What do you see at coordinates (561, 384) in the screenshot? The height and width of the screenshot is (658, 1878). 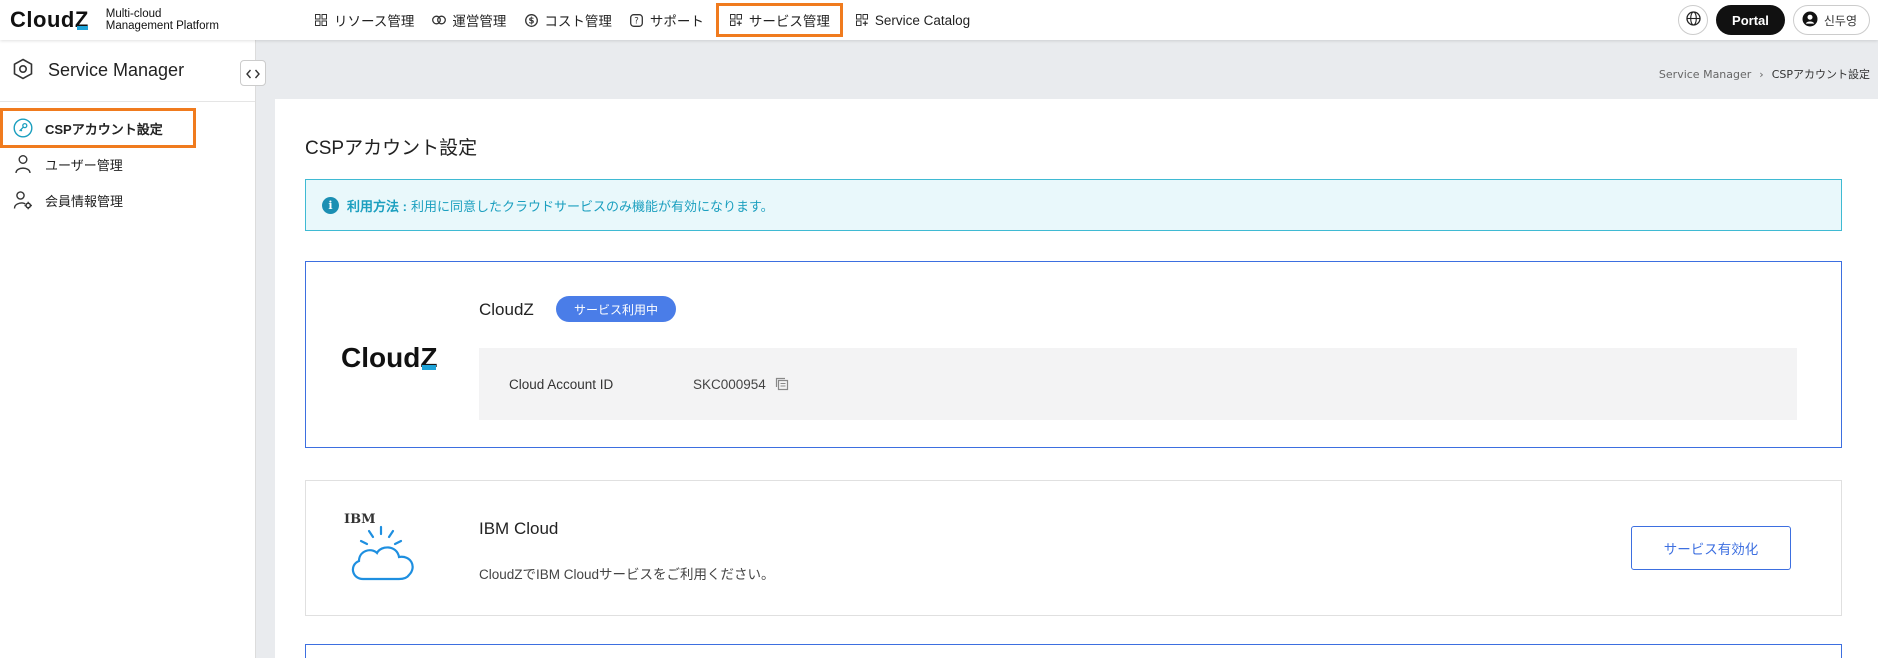 I see `account-id-label: Cloud Account ID` at bounding box center [561, 384].